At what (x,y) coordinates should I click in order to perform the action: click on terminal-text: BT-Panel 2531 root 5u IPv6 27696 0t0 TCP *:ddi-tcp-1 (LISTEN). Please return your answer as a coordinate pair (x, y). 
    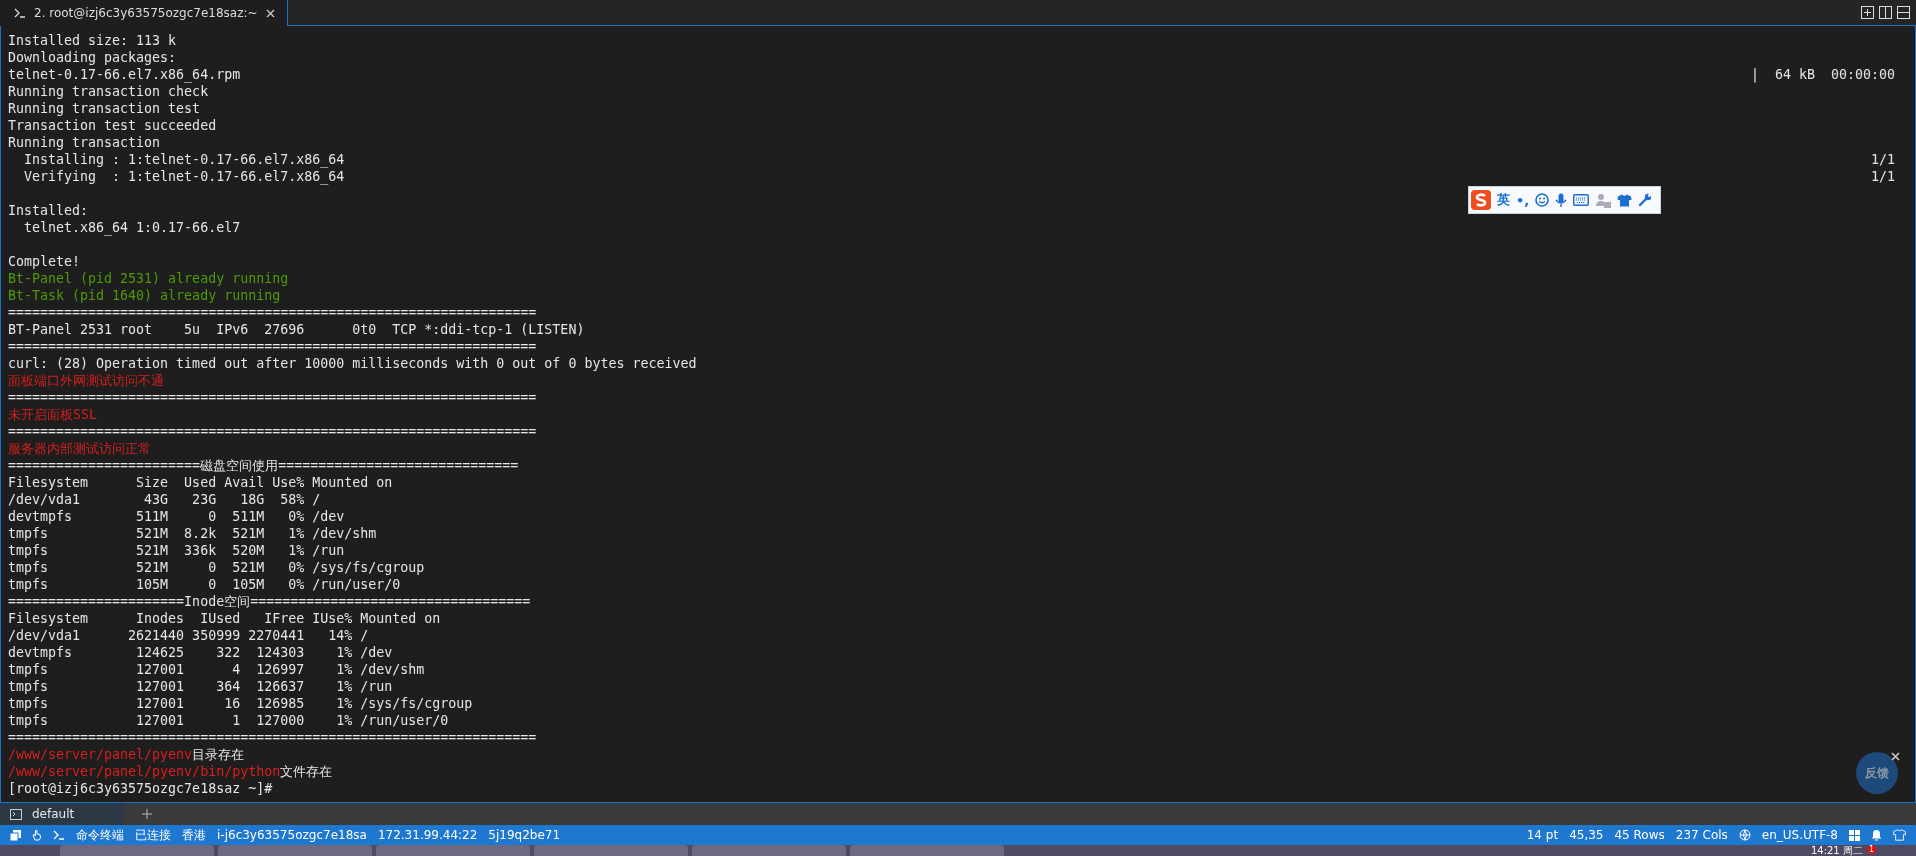
    Looking at the image, I should click on (296, 329).